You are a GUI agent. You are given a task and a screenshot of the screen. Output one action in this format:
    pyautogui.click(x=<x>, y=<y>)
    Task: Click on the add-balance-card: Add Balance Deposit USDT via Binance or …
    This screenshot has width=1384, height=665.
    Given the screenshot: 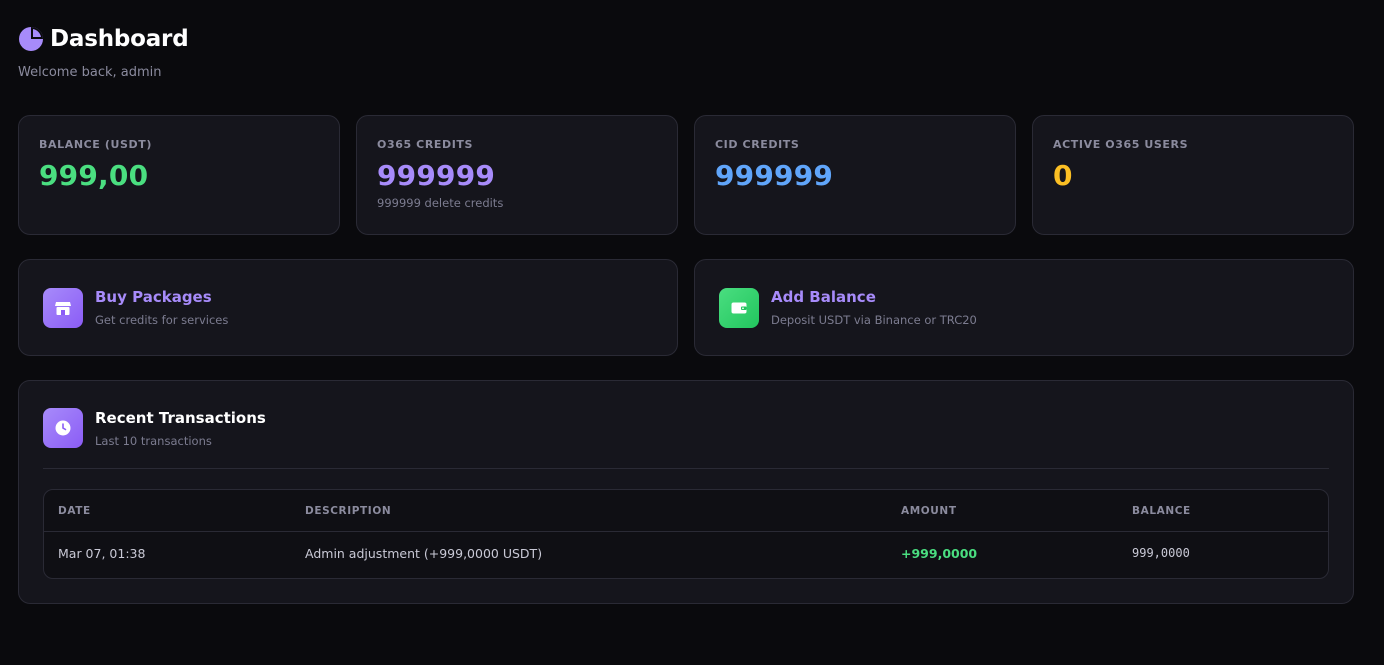 What is the action you would take?
    pyautogui.click(x=1024, y=307)
    